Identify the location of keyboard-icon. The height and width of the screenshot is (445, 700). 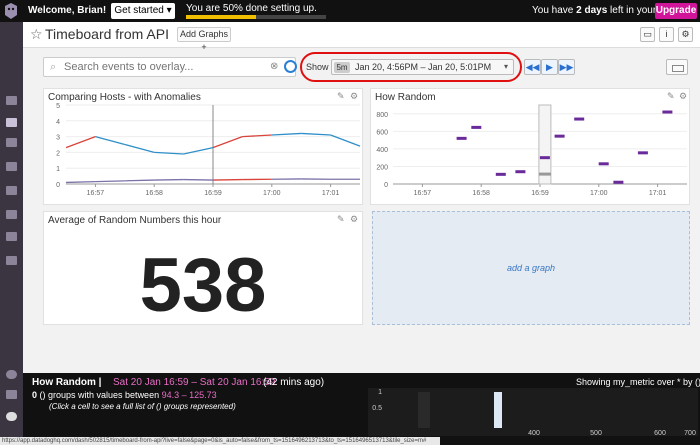
(677, 67).